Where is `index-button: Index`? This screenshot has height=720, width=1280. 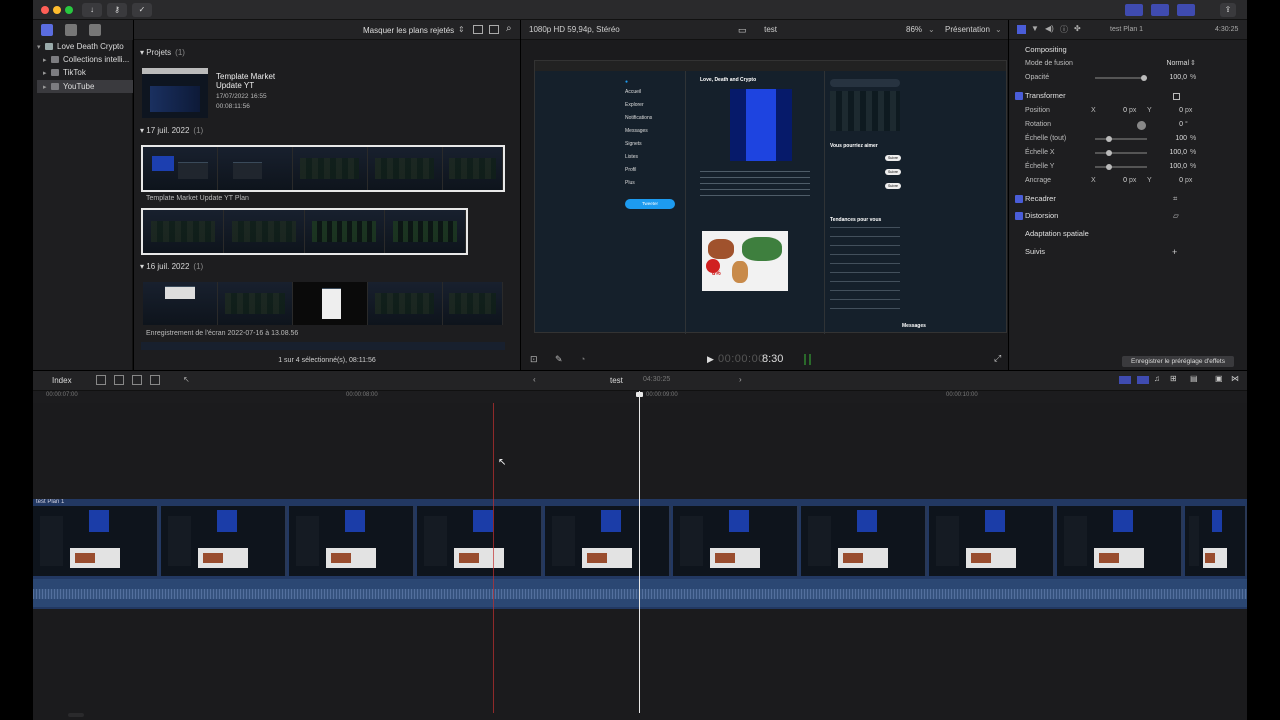
index-button: Index is located at coordinates (62, 380).